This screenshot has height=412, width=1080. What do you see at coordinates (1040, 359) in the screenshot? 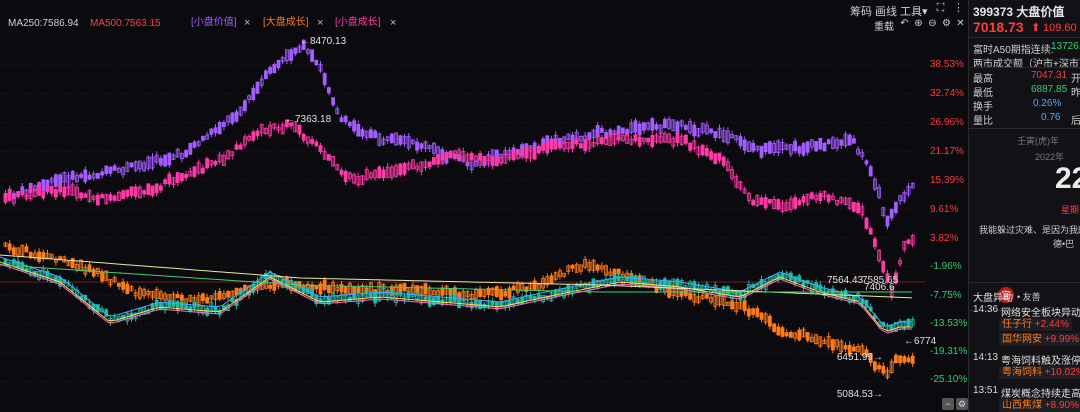
I see `news-title: 粤海饲料触及涨停` at bounding box center [1040, 359].